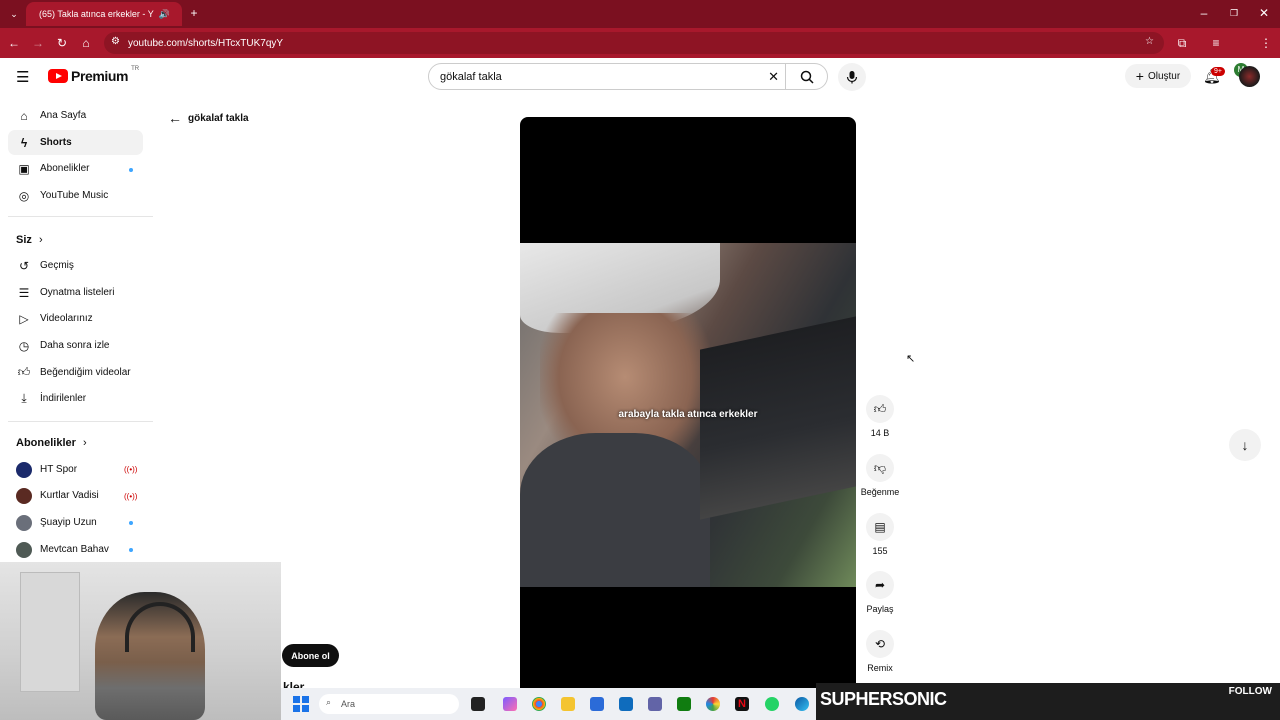  What do you see at coordinates (75, 398) in the screenshot?
I see `sidebar-item-downloads: ⤓ İndirilenler` at bounding box center [75, 398].